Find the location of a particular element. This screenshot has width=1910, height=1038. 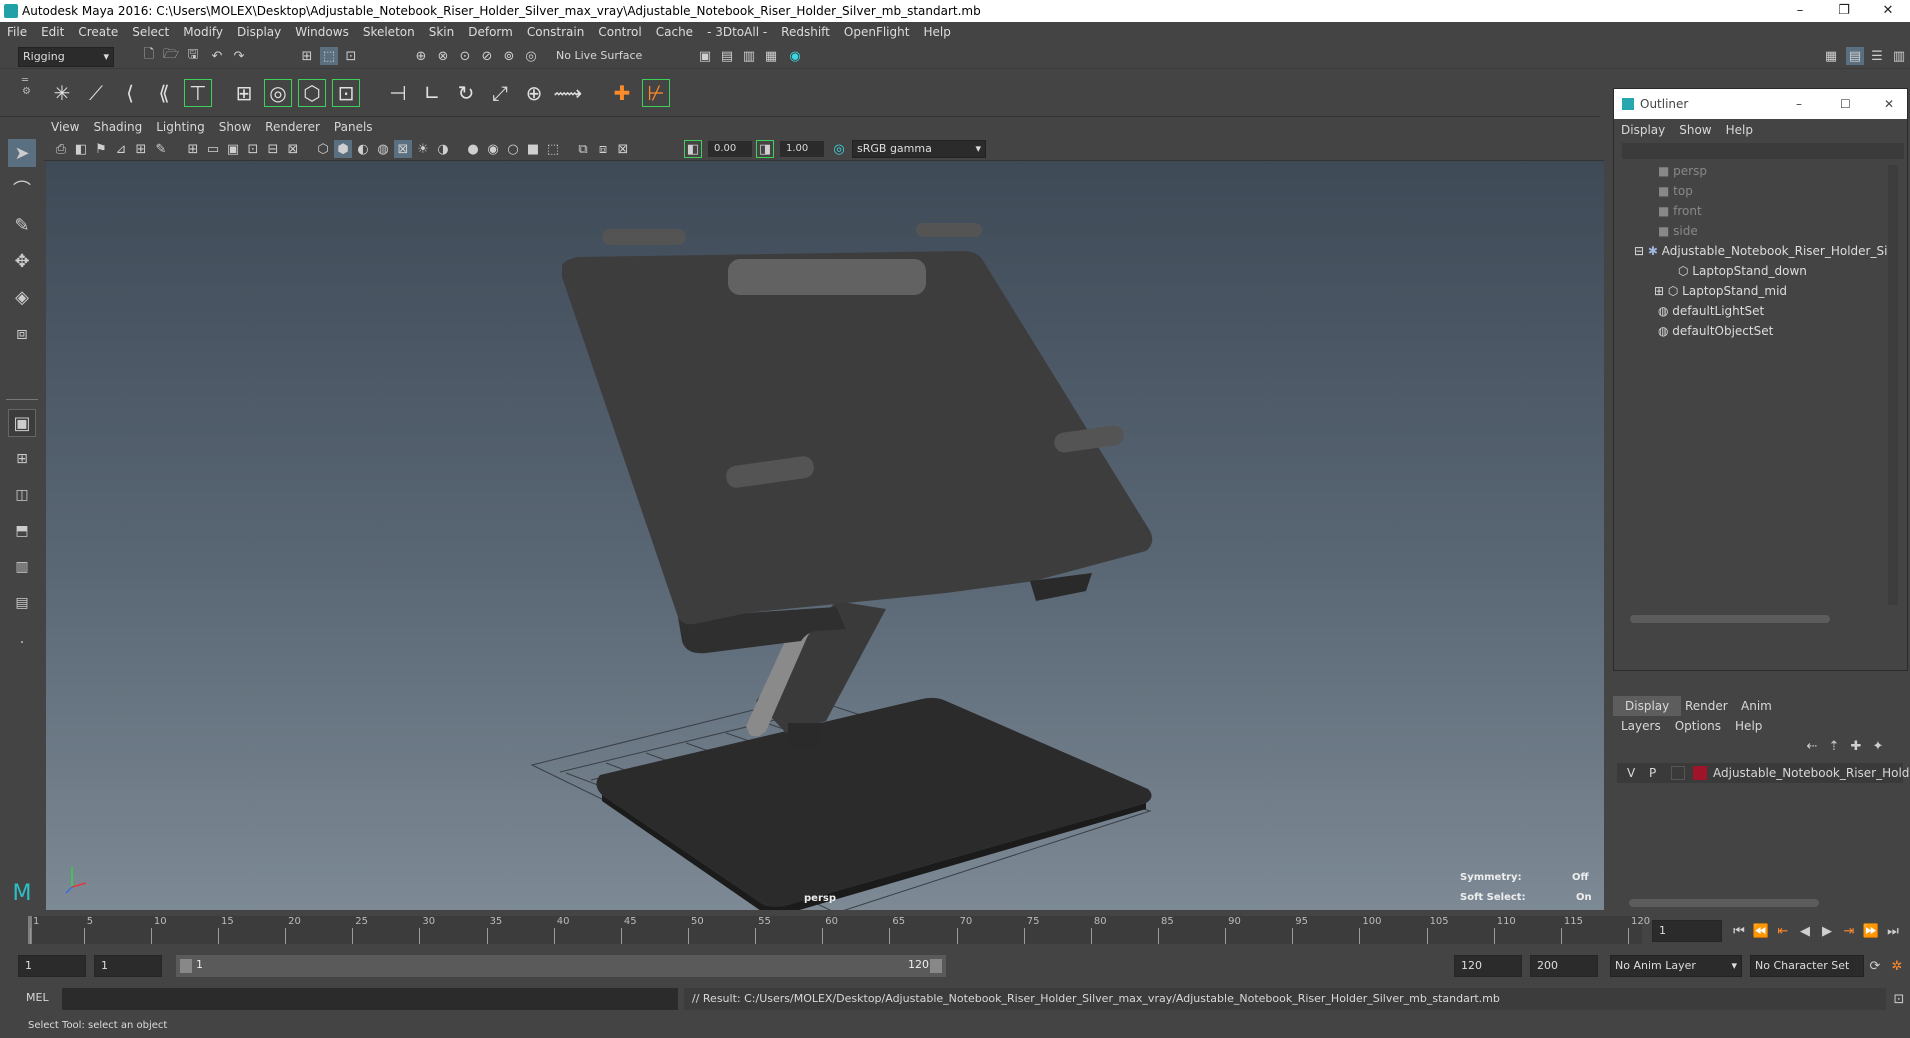

outliner-menu-display: Display is located at coordinates (1643, 130).